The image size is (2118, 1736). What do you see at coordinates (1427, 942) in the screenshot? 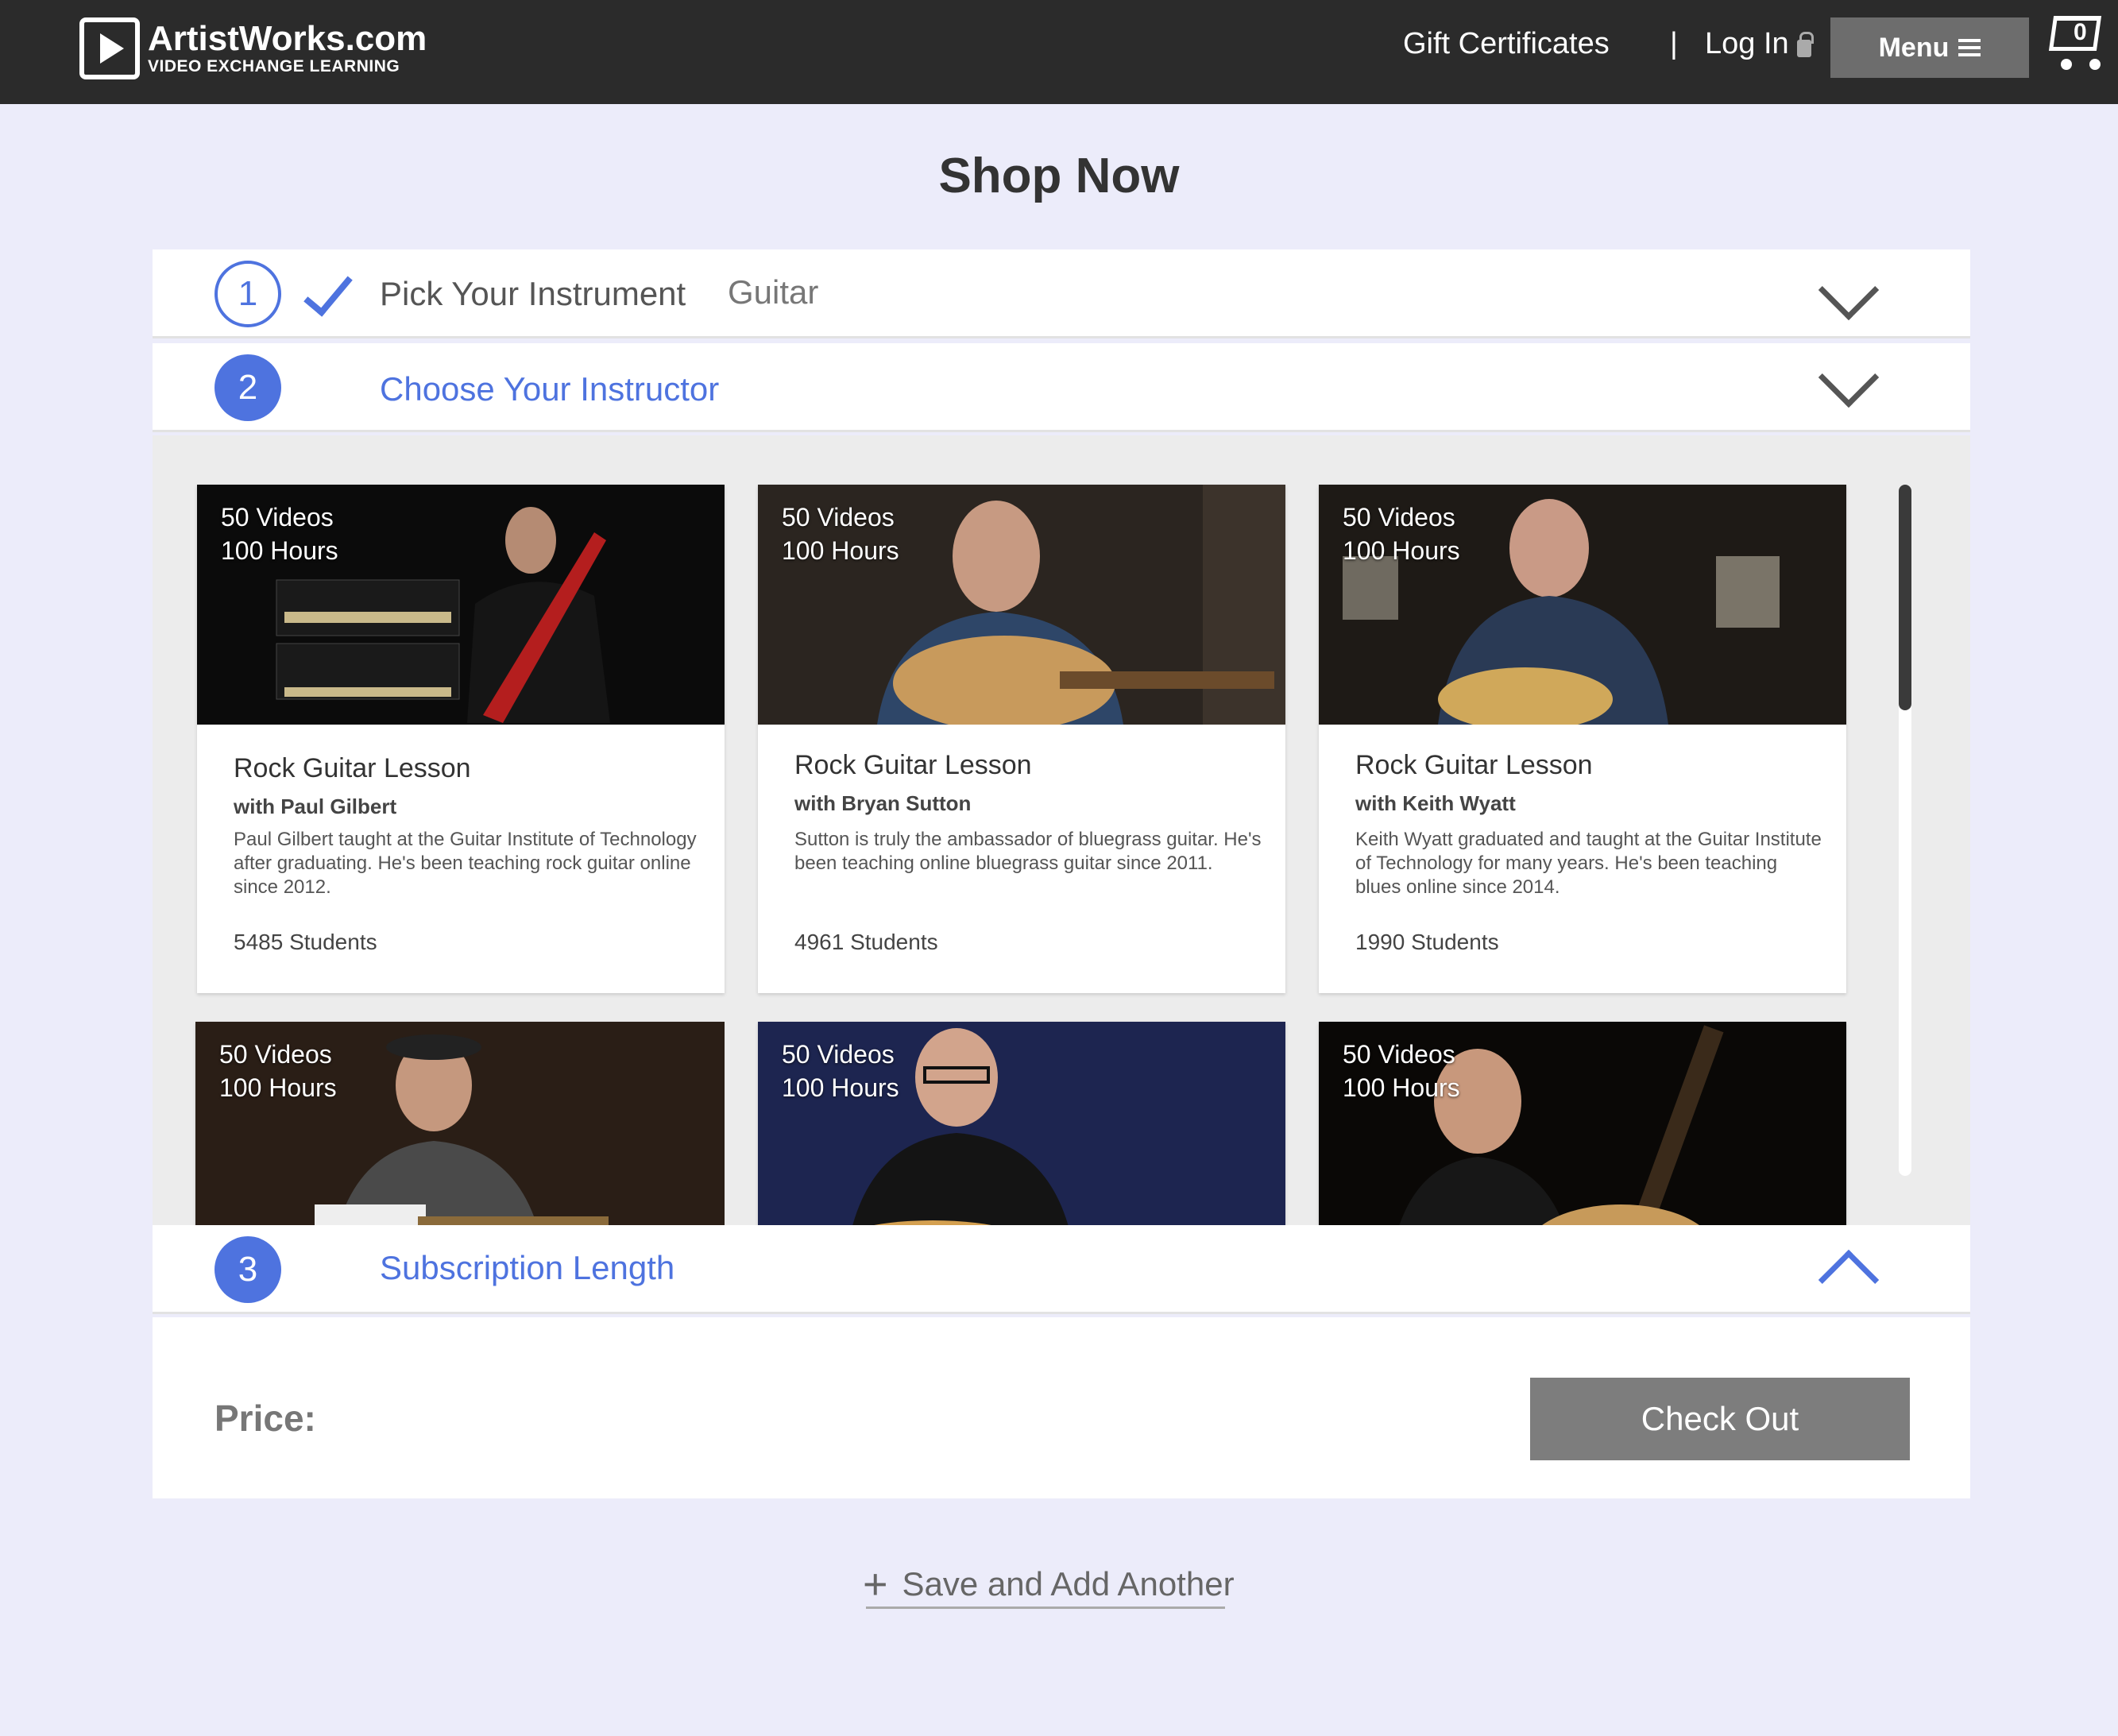
I see `student-count: 1990 Students` at bounding box center [1427, 942].